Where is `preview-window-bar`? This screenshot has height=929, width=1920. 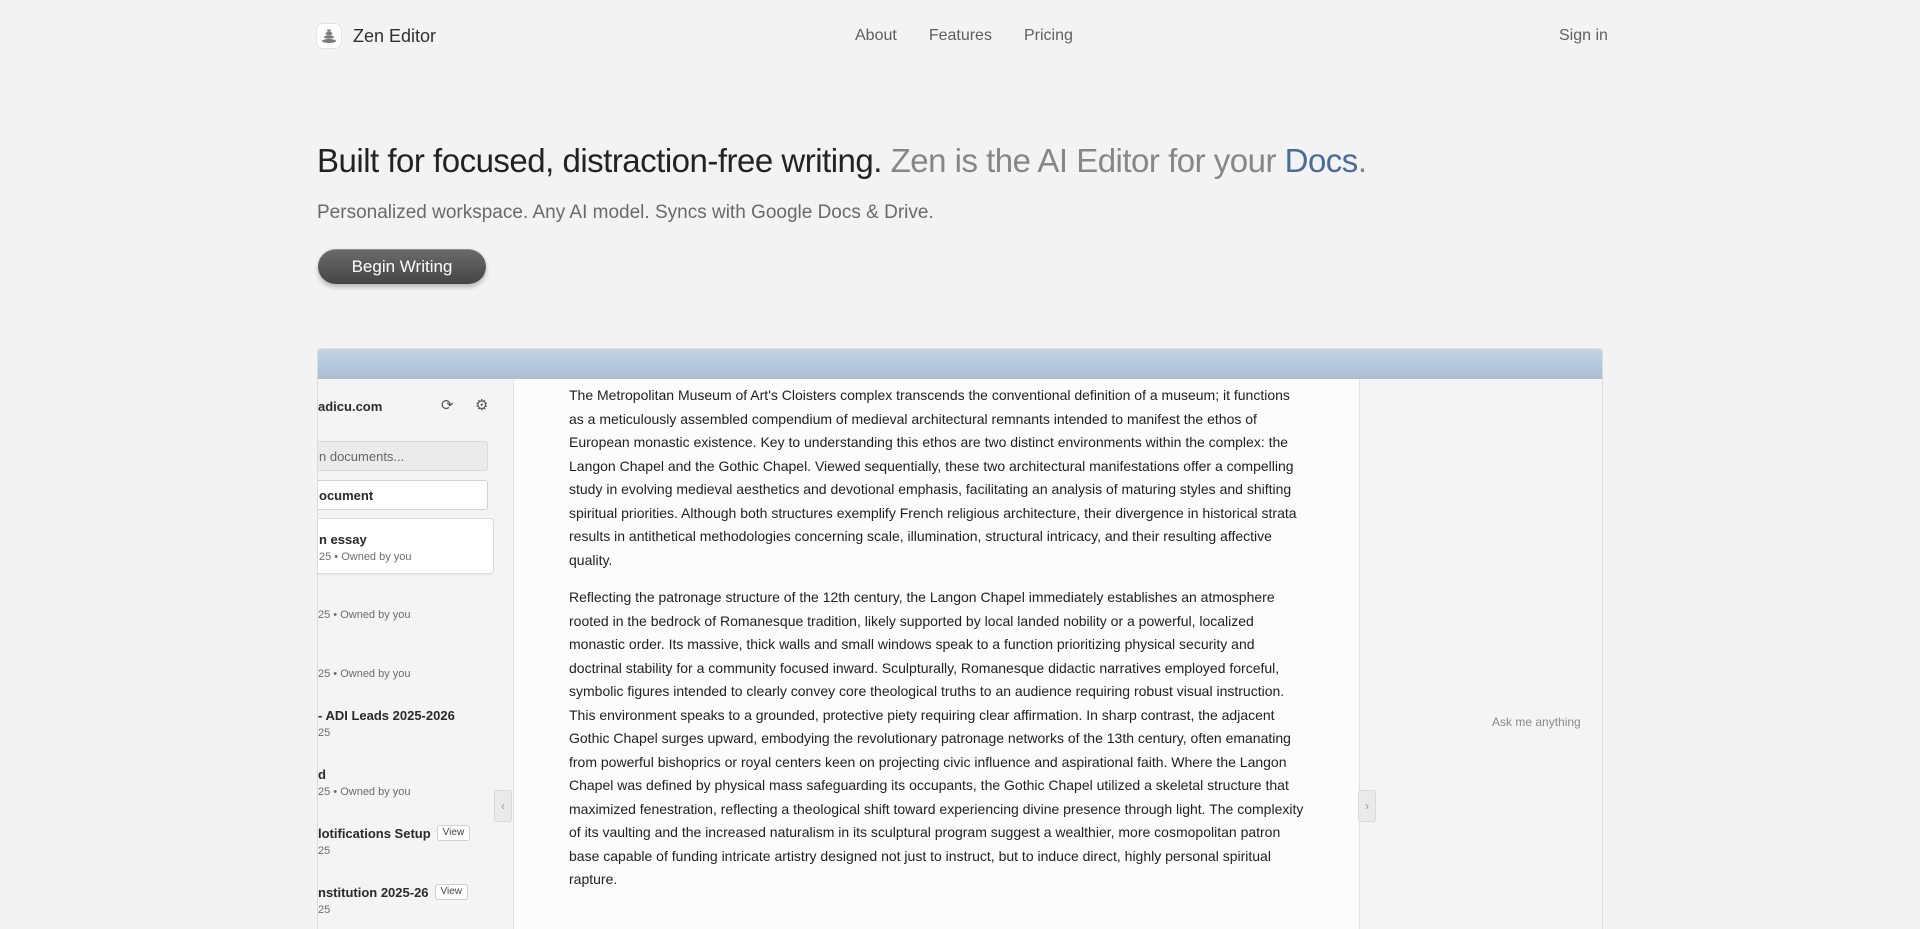
preview-window-bar is located at coordinates (960, 364).